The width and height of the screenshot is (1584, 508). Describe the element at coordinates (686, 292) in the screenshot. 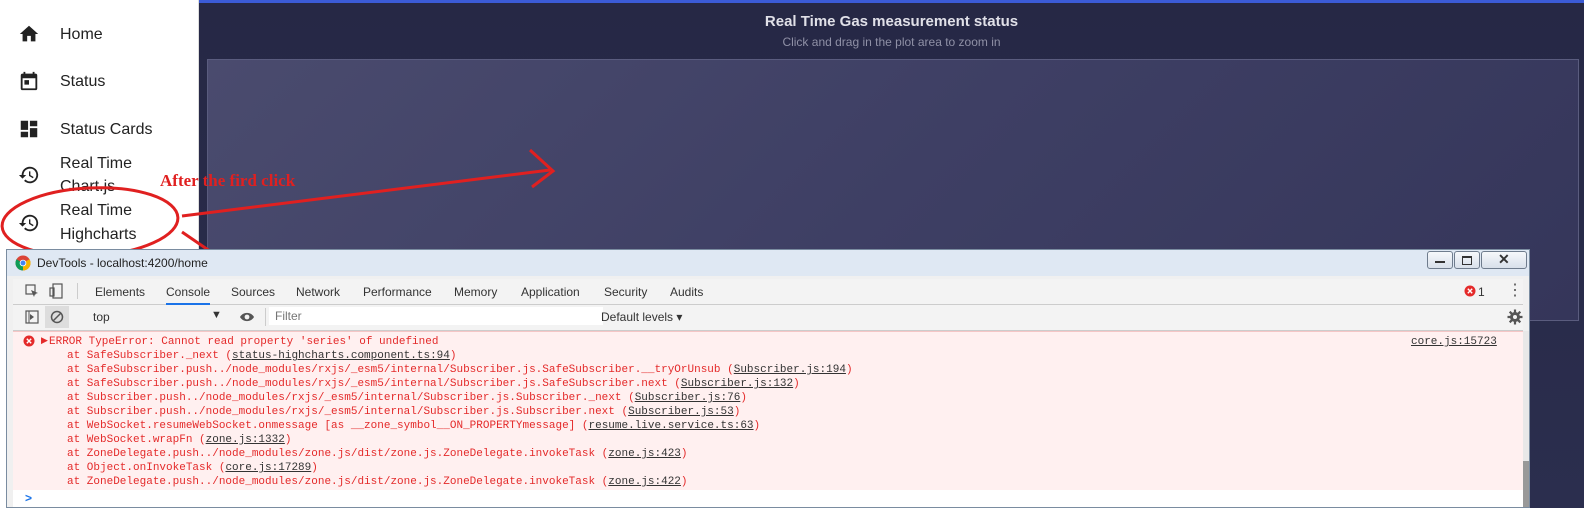

I see `tab-audits: Audits` at that location.